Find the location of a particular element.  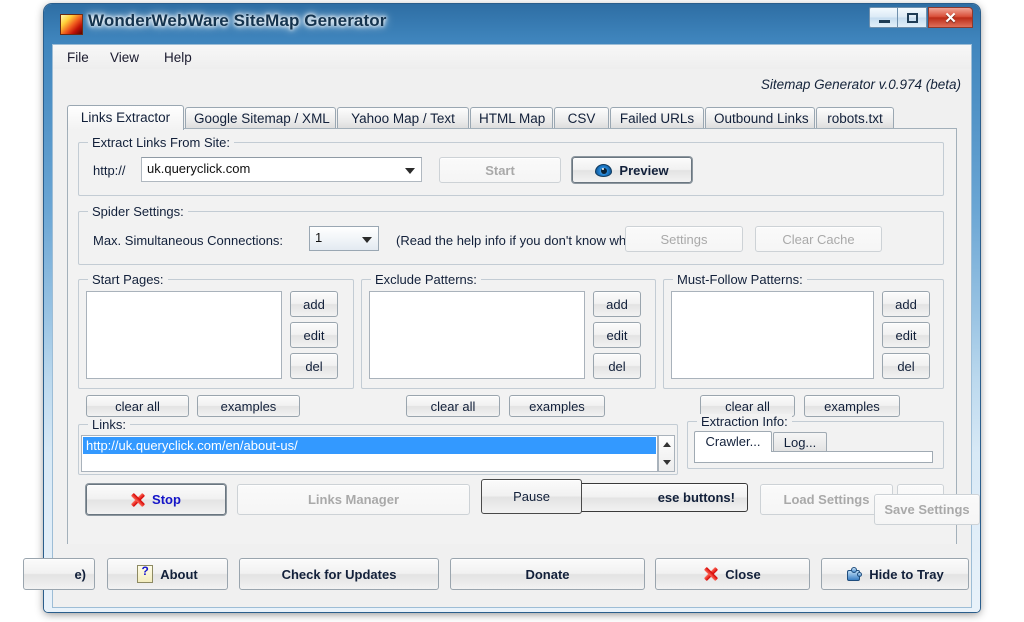

scroll-down-icon is located at coordinates (667, 462).